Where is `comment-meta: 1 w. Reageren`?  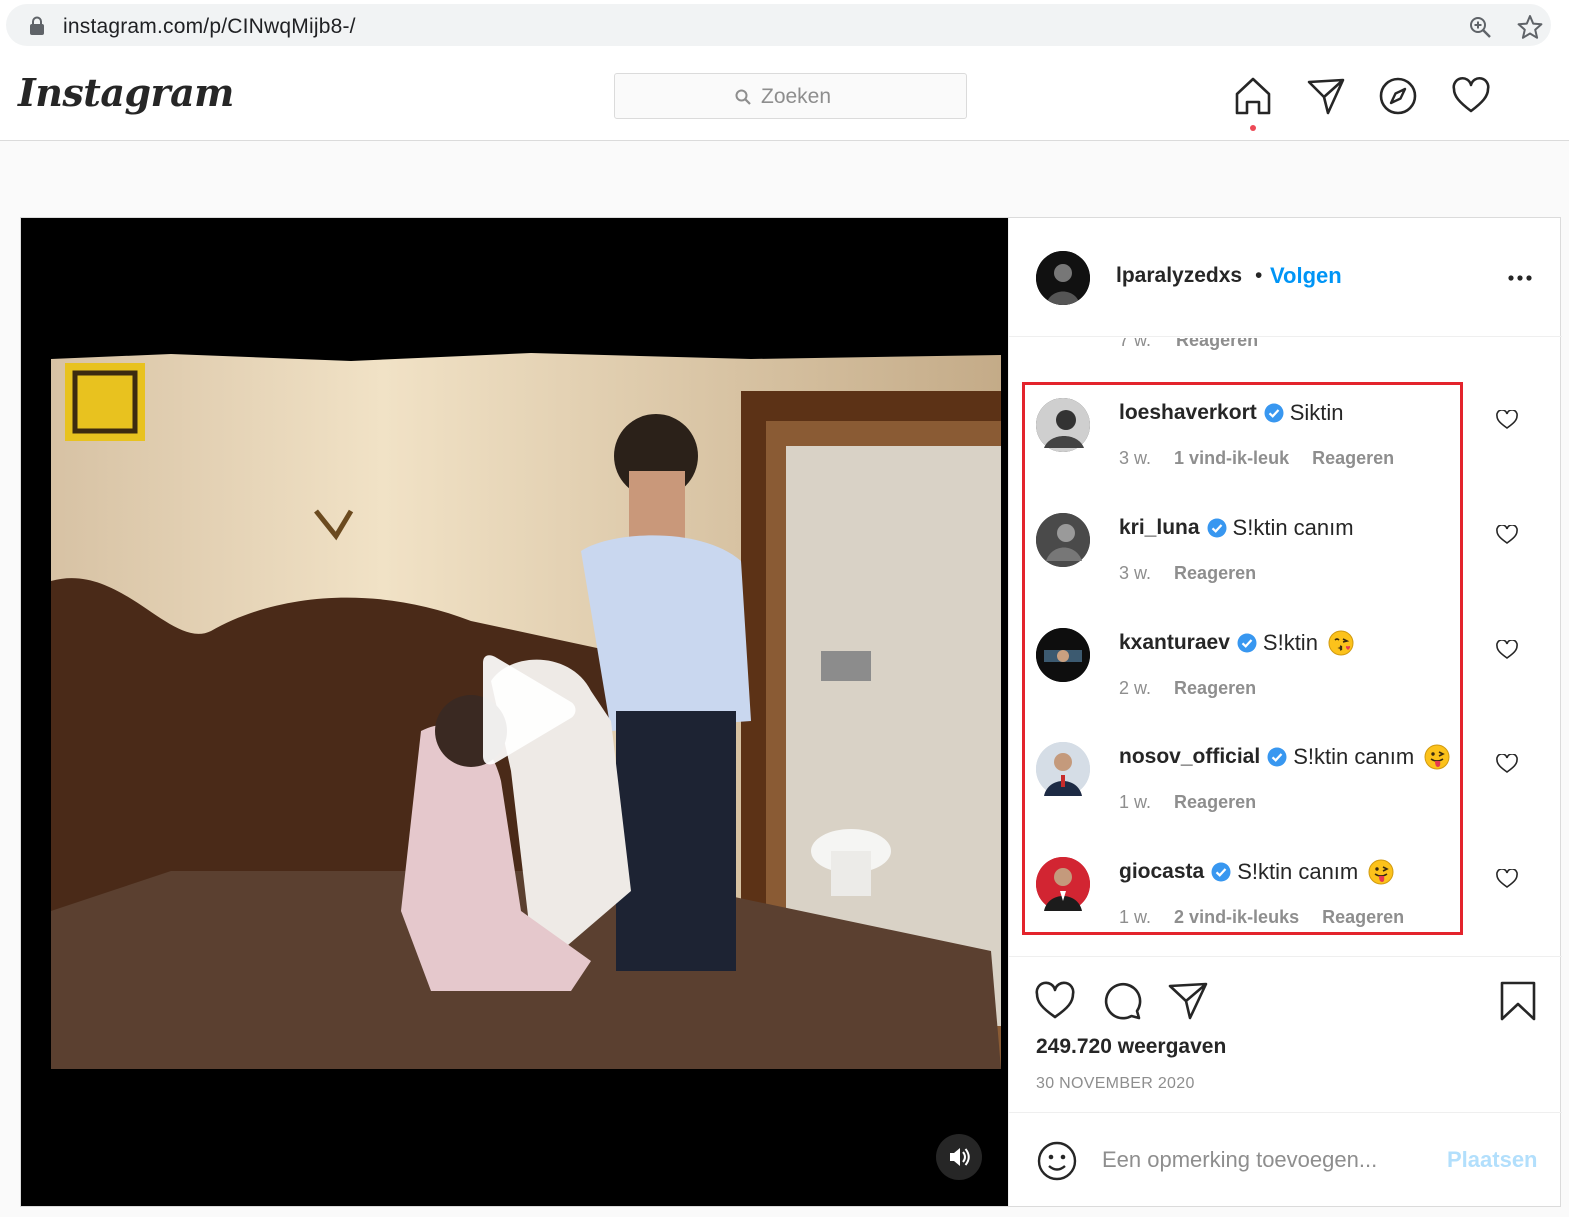
comment-meta: 1 w. Reageren is located at coordinates (1196, 802).